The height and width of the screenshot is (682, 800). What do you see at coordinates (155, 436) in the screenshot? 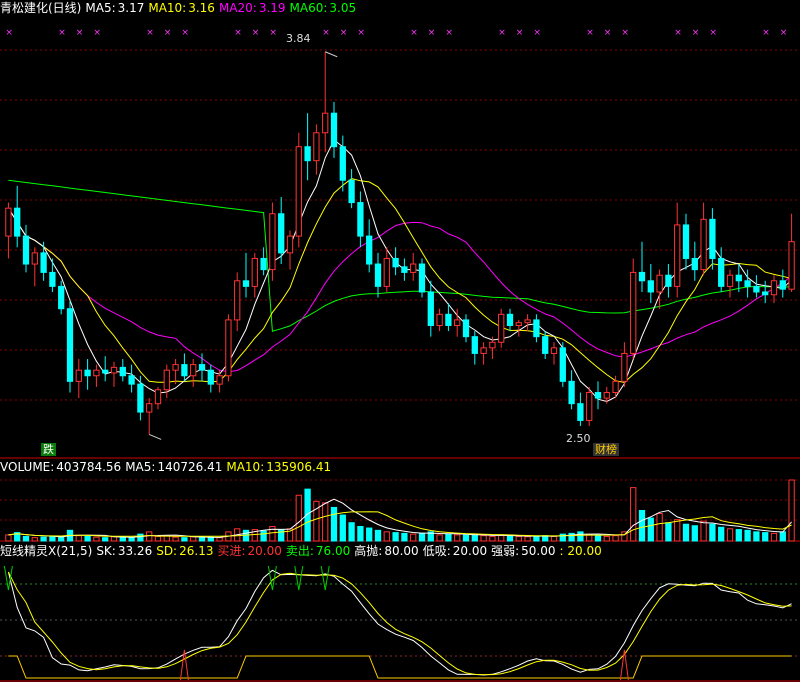
I see `low-marker-line` at bounding box center [155, 436].